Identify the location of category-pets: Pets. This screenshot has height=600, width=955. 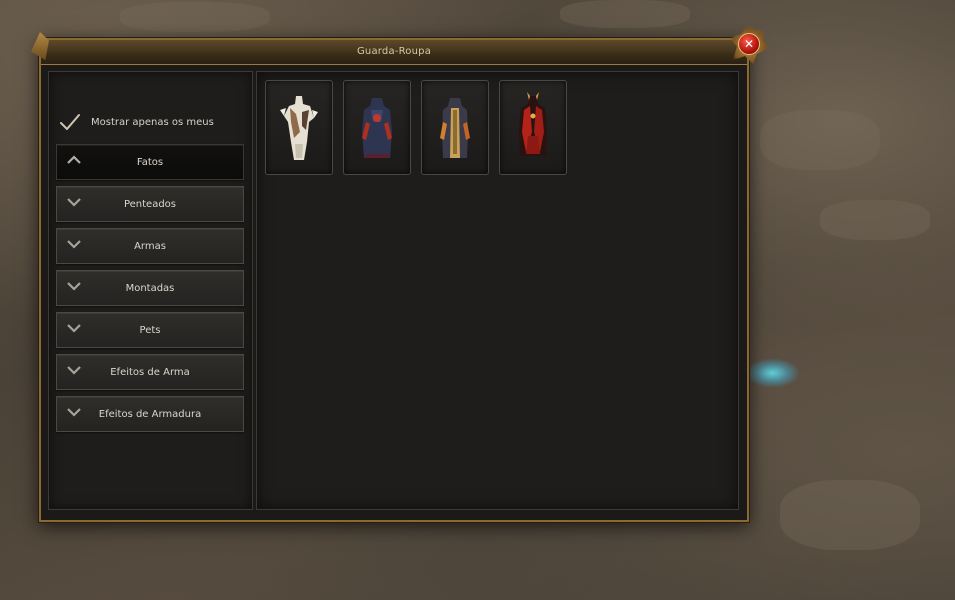
(150, 330).